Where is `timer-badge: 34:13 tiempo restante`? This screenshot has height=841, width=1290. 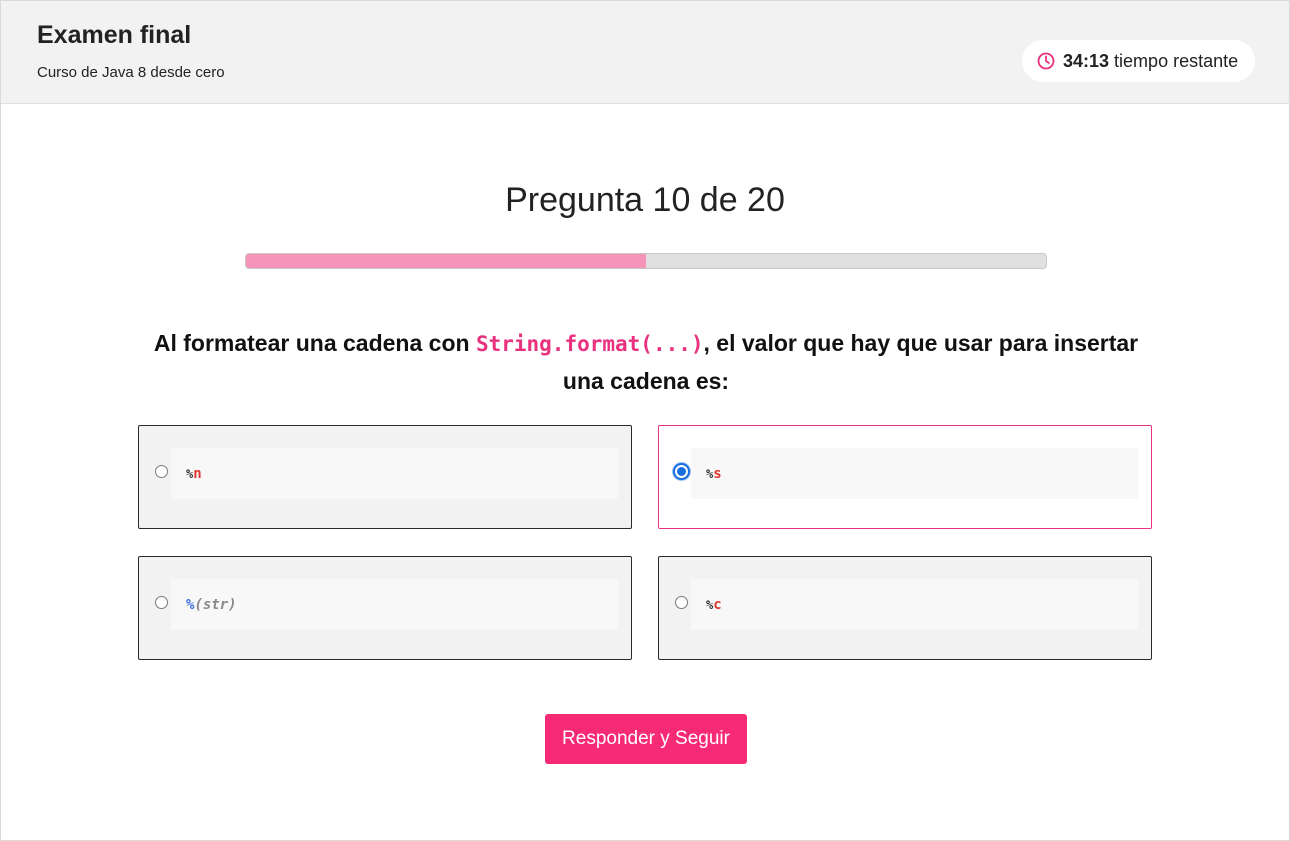 timer-badge: 34:13 tiempo restante is located at coordinates (1138, 61).